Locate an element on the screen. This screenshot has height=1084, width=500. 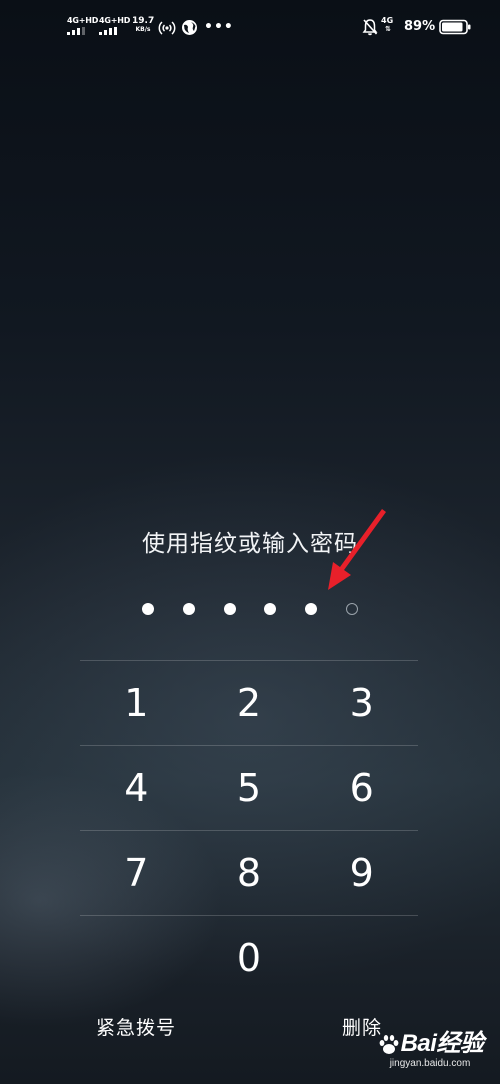
battery-percent: 89% is located at coordinates (420, 26).